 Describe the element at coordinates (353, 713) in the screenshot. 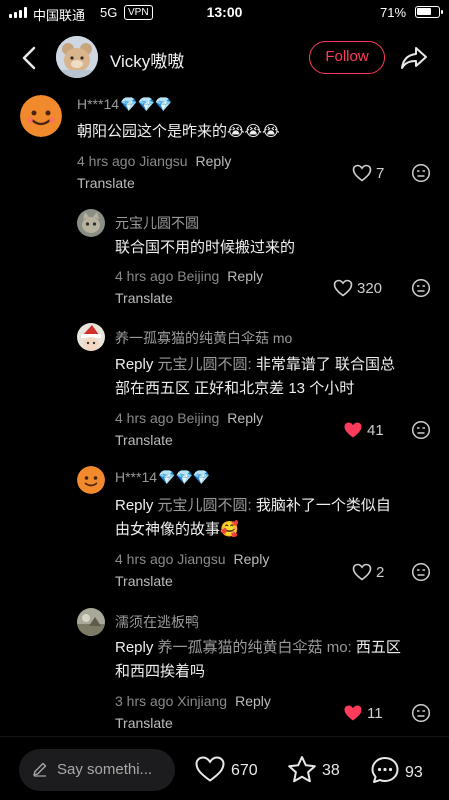

I see `heart-filled-icon` at that location.